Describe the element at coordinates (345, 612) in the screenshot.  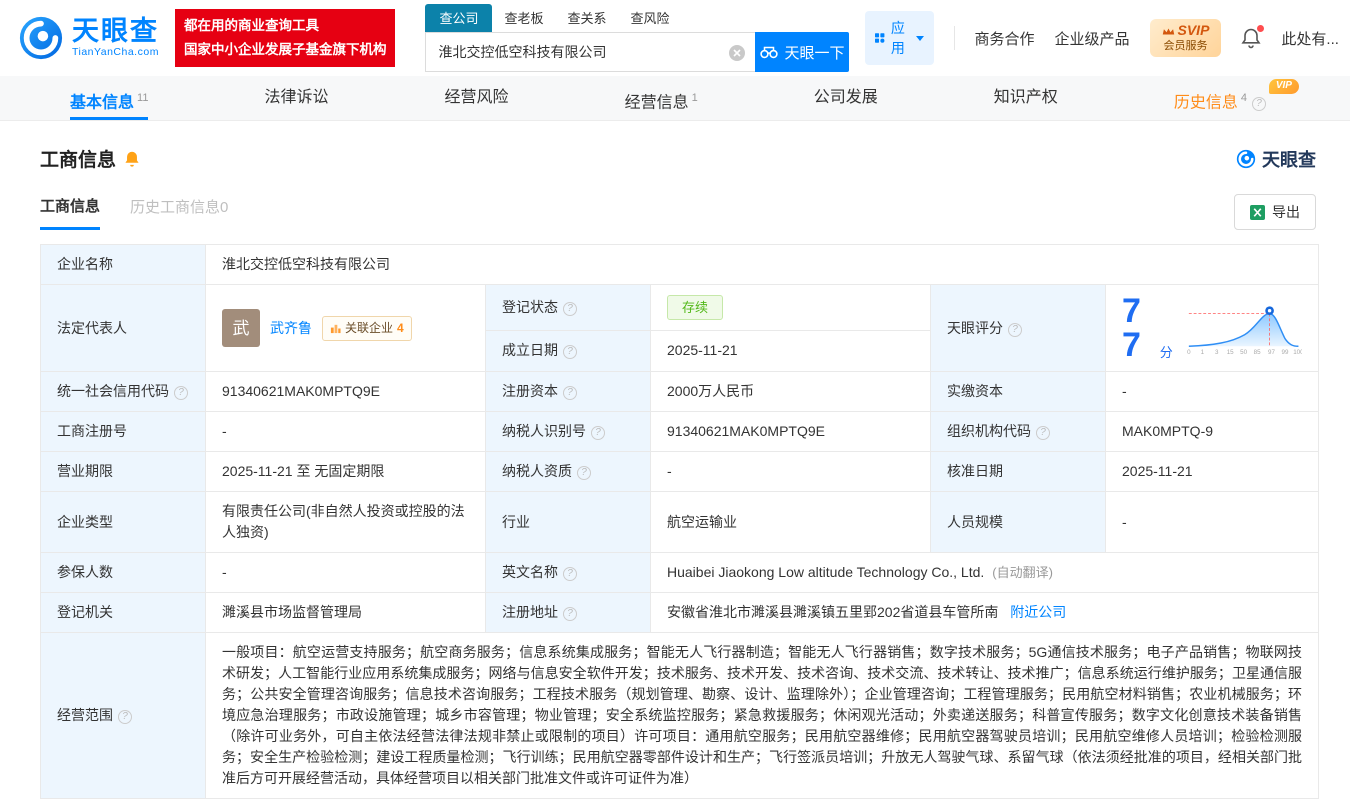
I see `value-authority: 濉溪县市场监督管理局` at that location.